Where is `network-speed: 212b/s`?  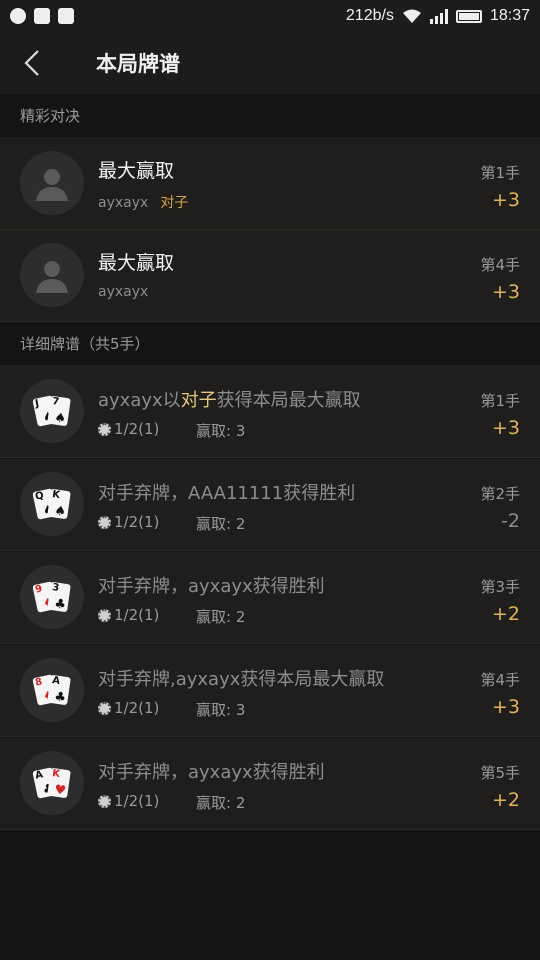 network-speed: 212b/s is located at coordinates (369, 15).